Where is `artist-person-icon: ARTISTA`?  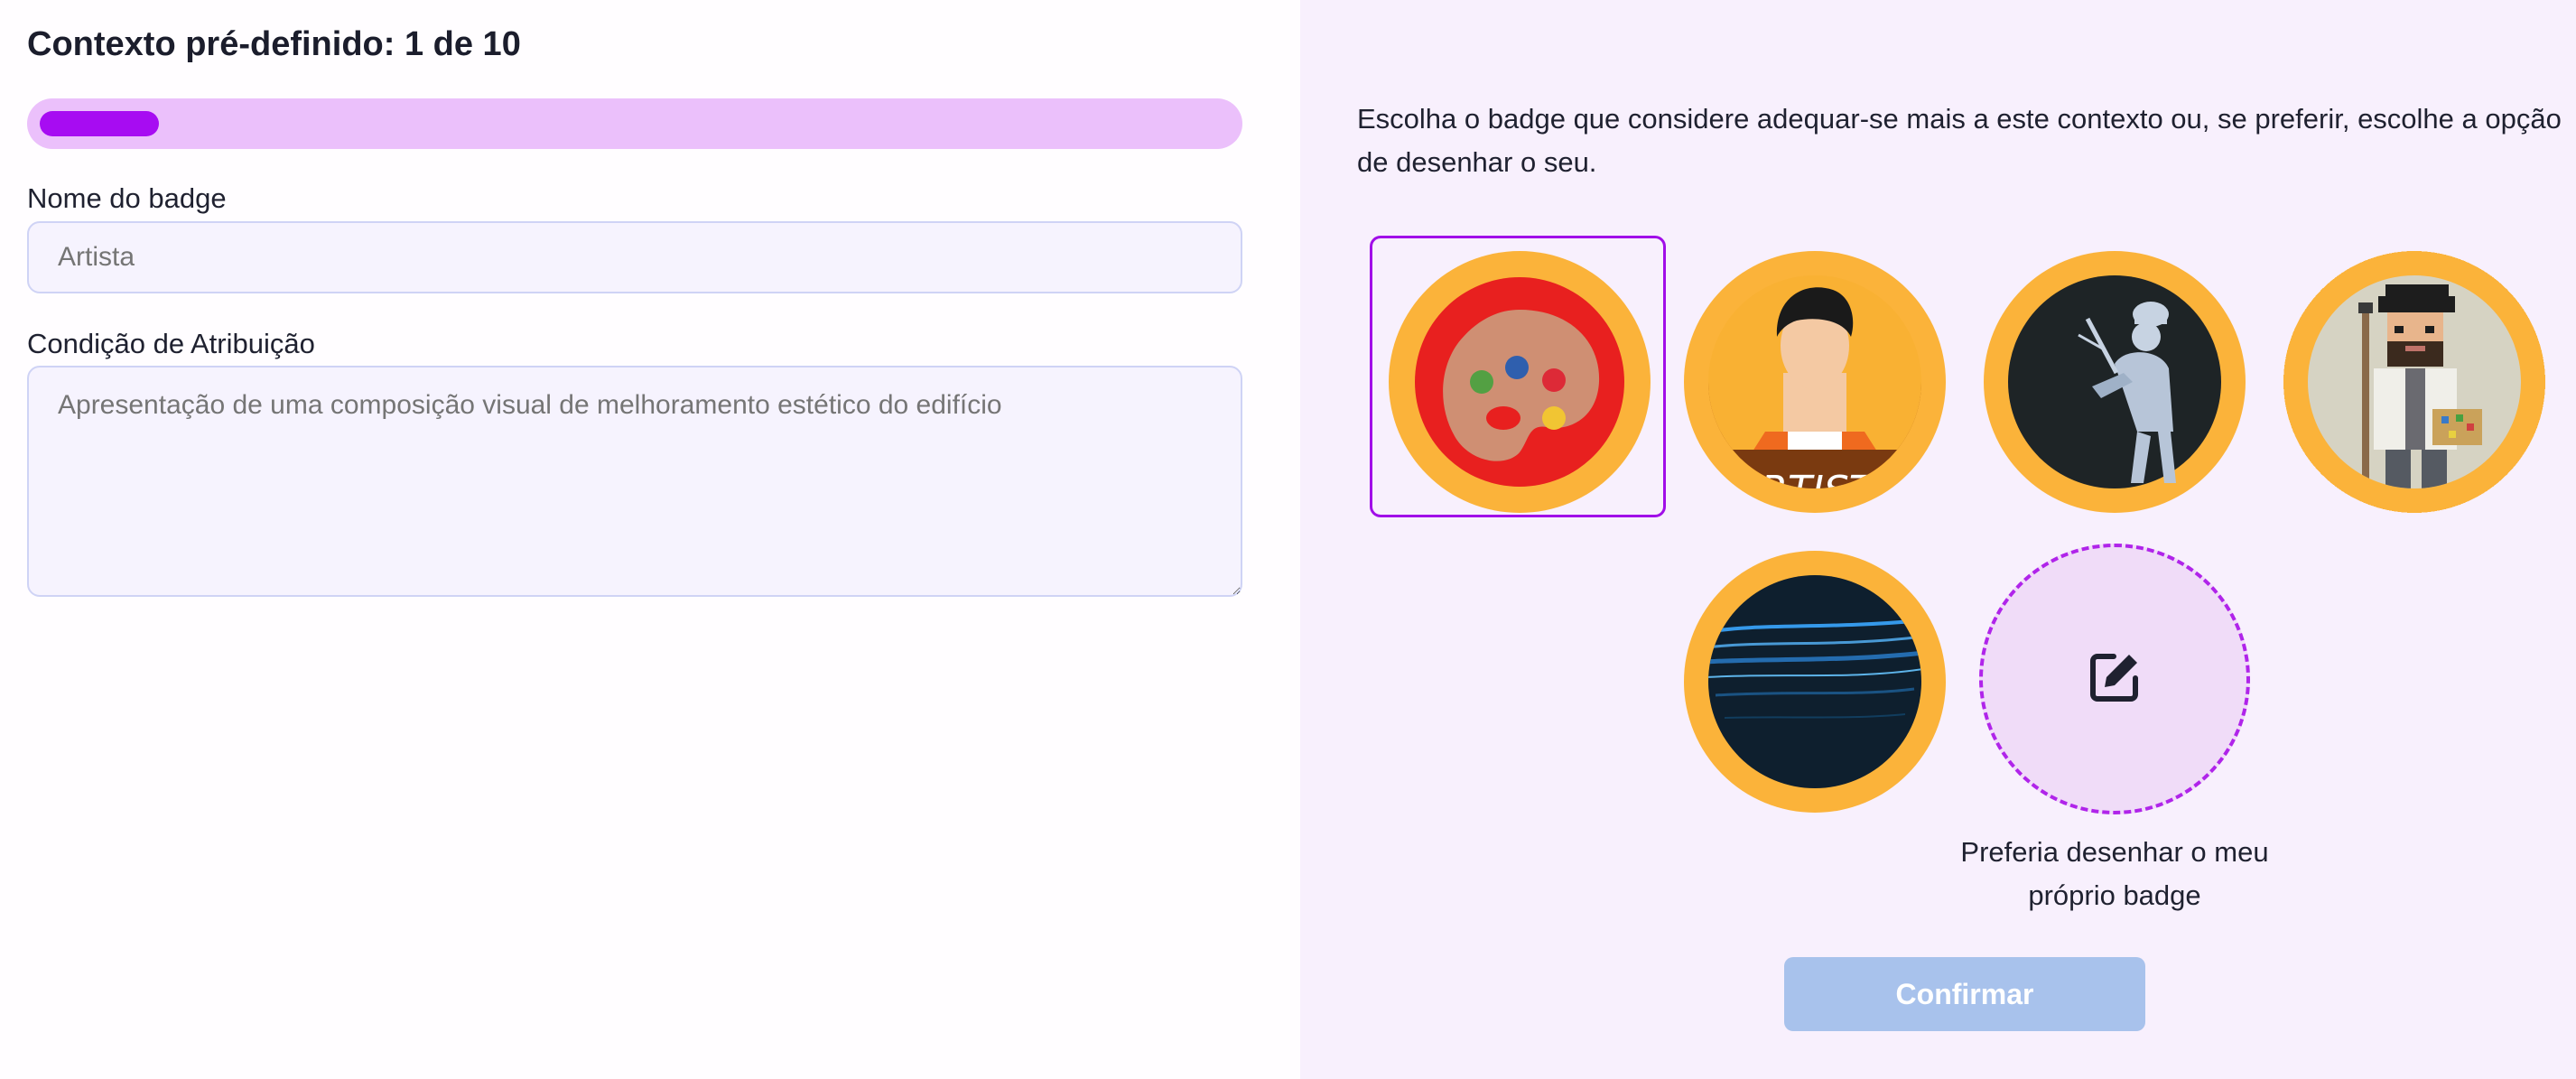 artist-person-icon: ARTISTA is located at coordinates (1814, 381).